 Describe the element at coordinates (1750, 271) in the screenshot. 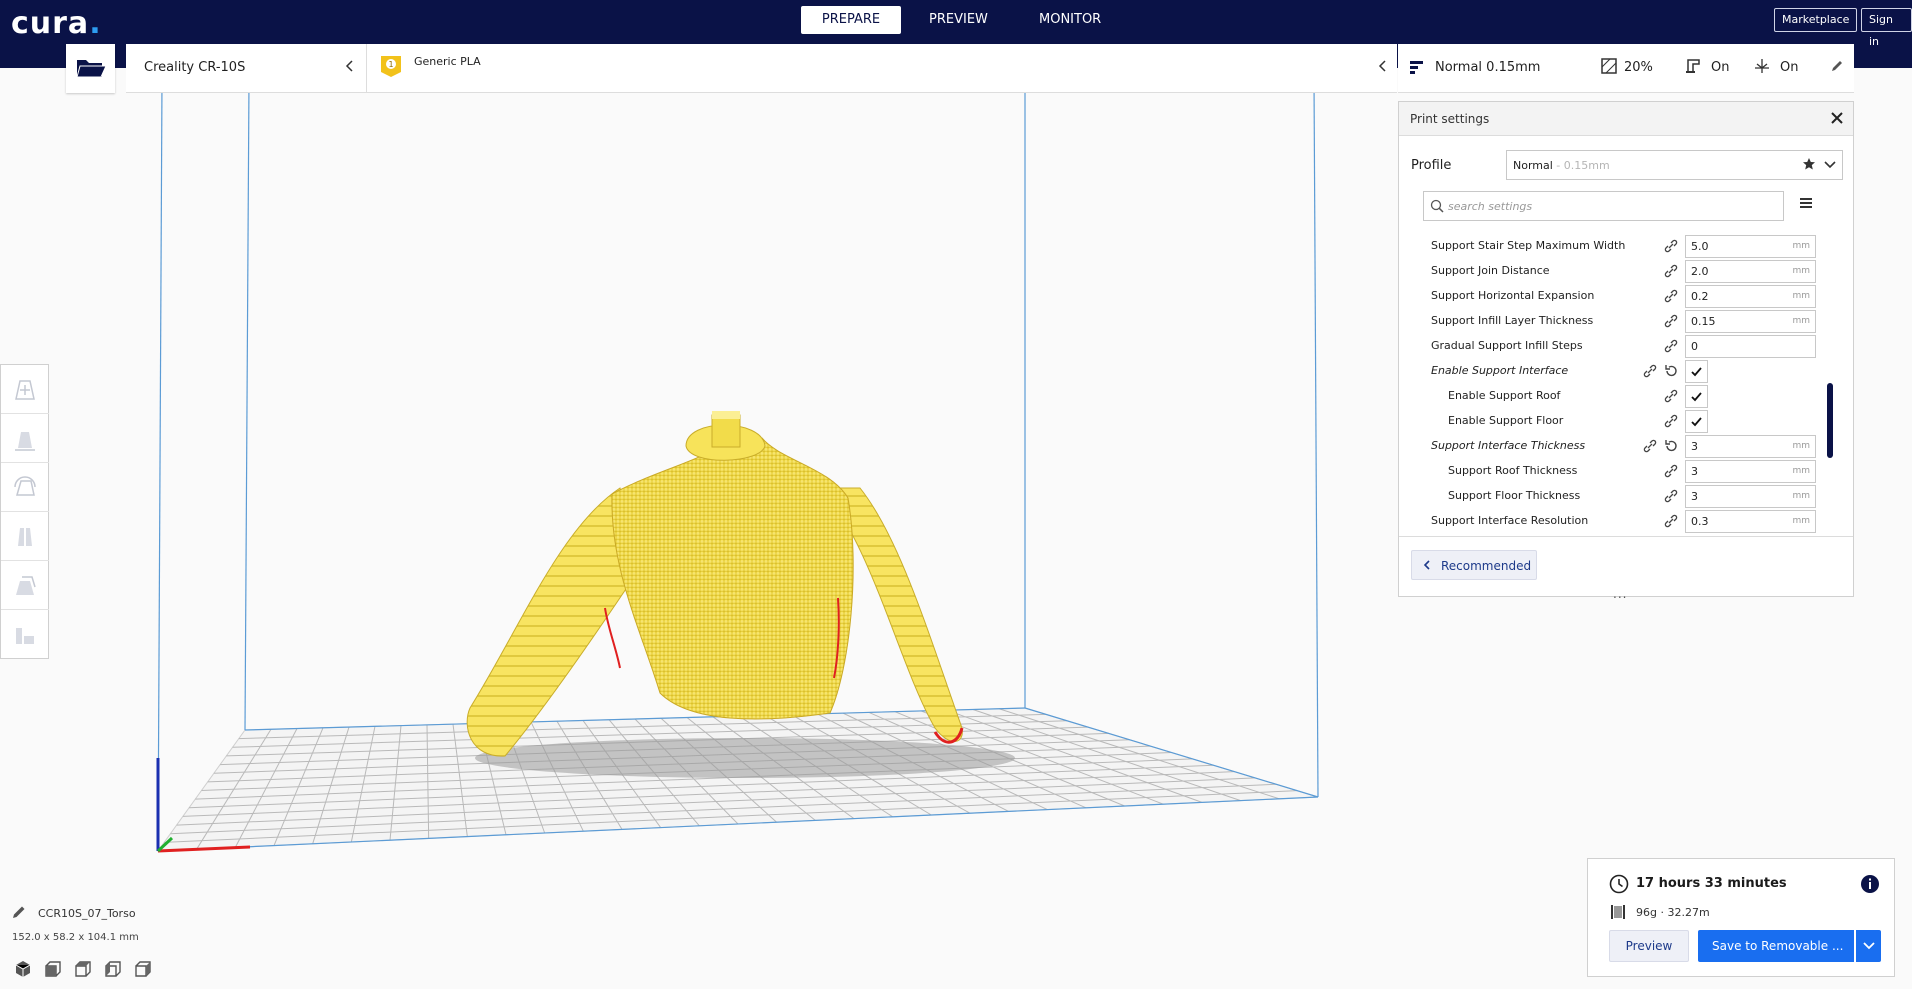

I see `setting-value-field: 2.0 mm` at that location.